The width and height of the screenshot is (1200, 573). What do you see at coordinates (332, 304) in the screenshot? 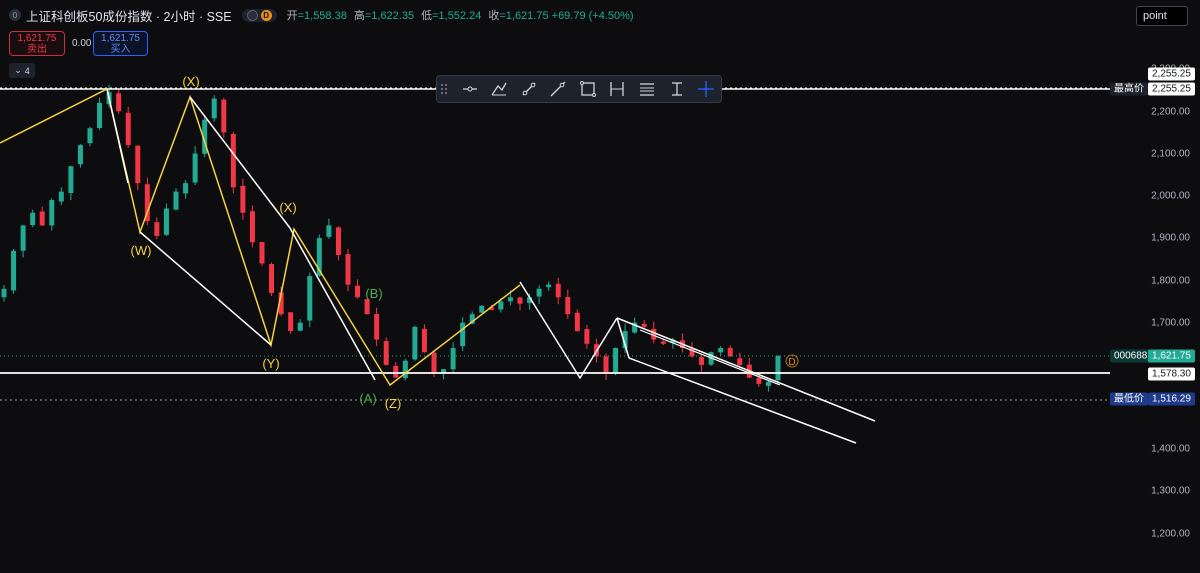
I see `white-wave-segment-d` at bounding box center [332, 304].